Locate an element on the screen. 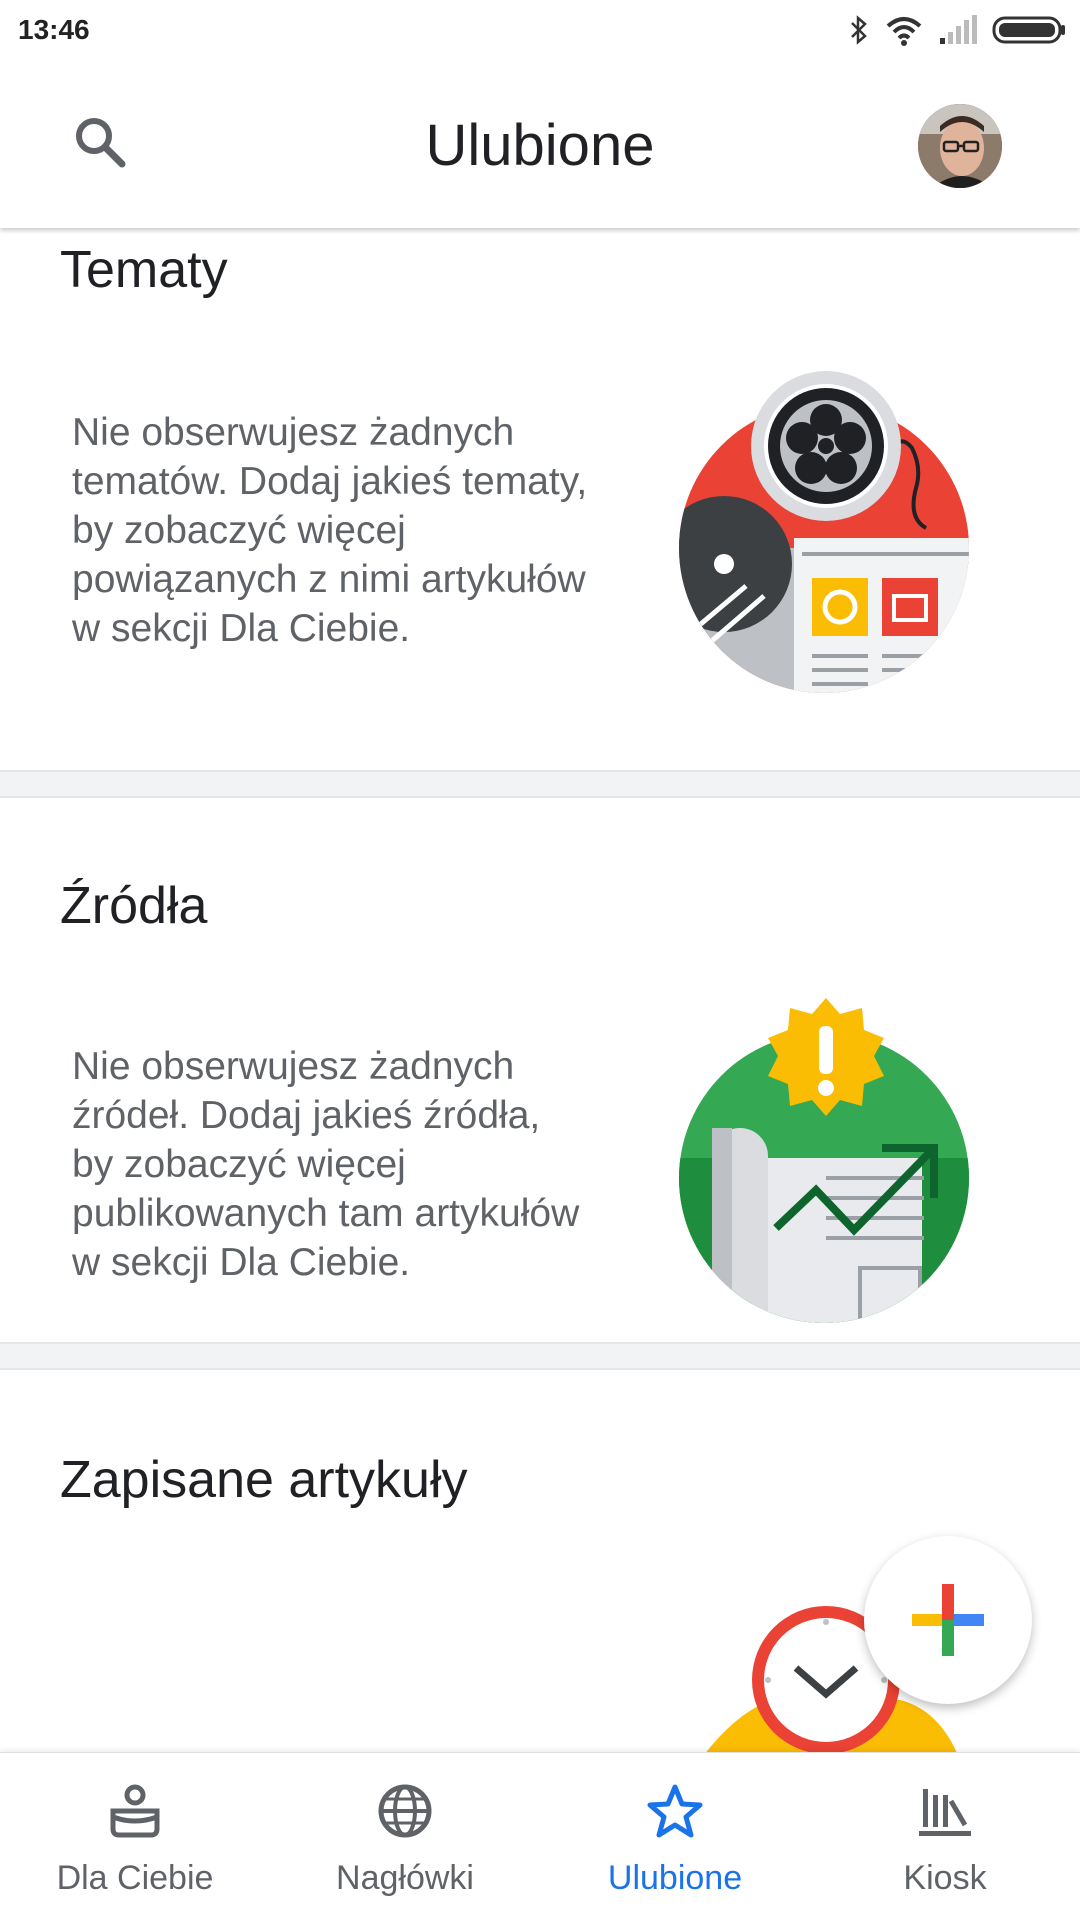  nav-item-headlines: Nagłówki is located at coordinates (405, 1837).